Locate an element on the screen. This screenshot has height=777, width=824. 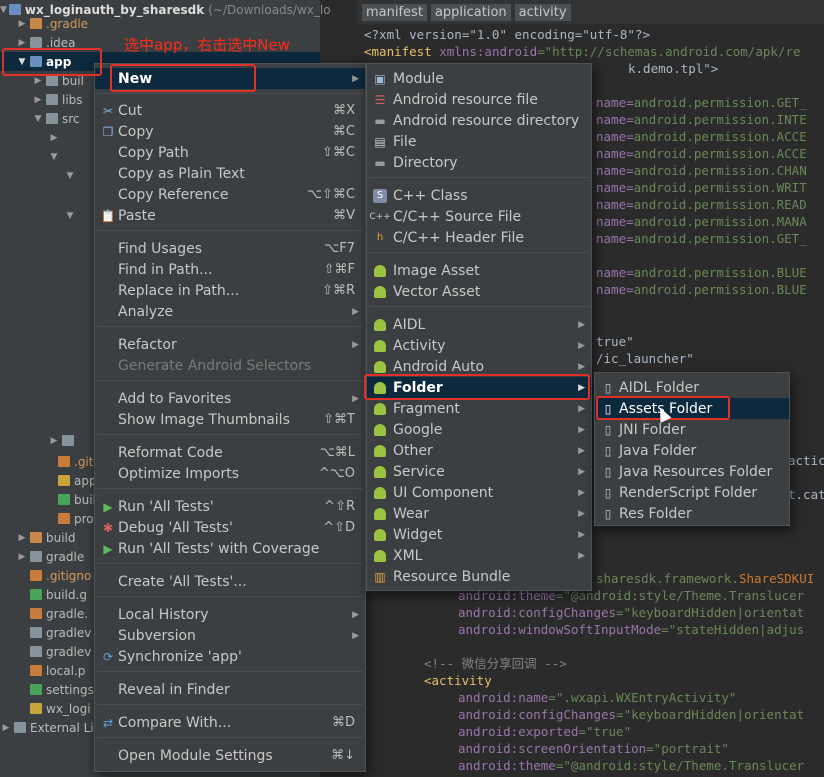
menu-item-aidl-folder: ▯ AIDL Folder is located at coordinates (692, 387).